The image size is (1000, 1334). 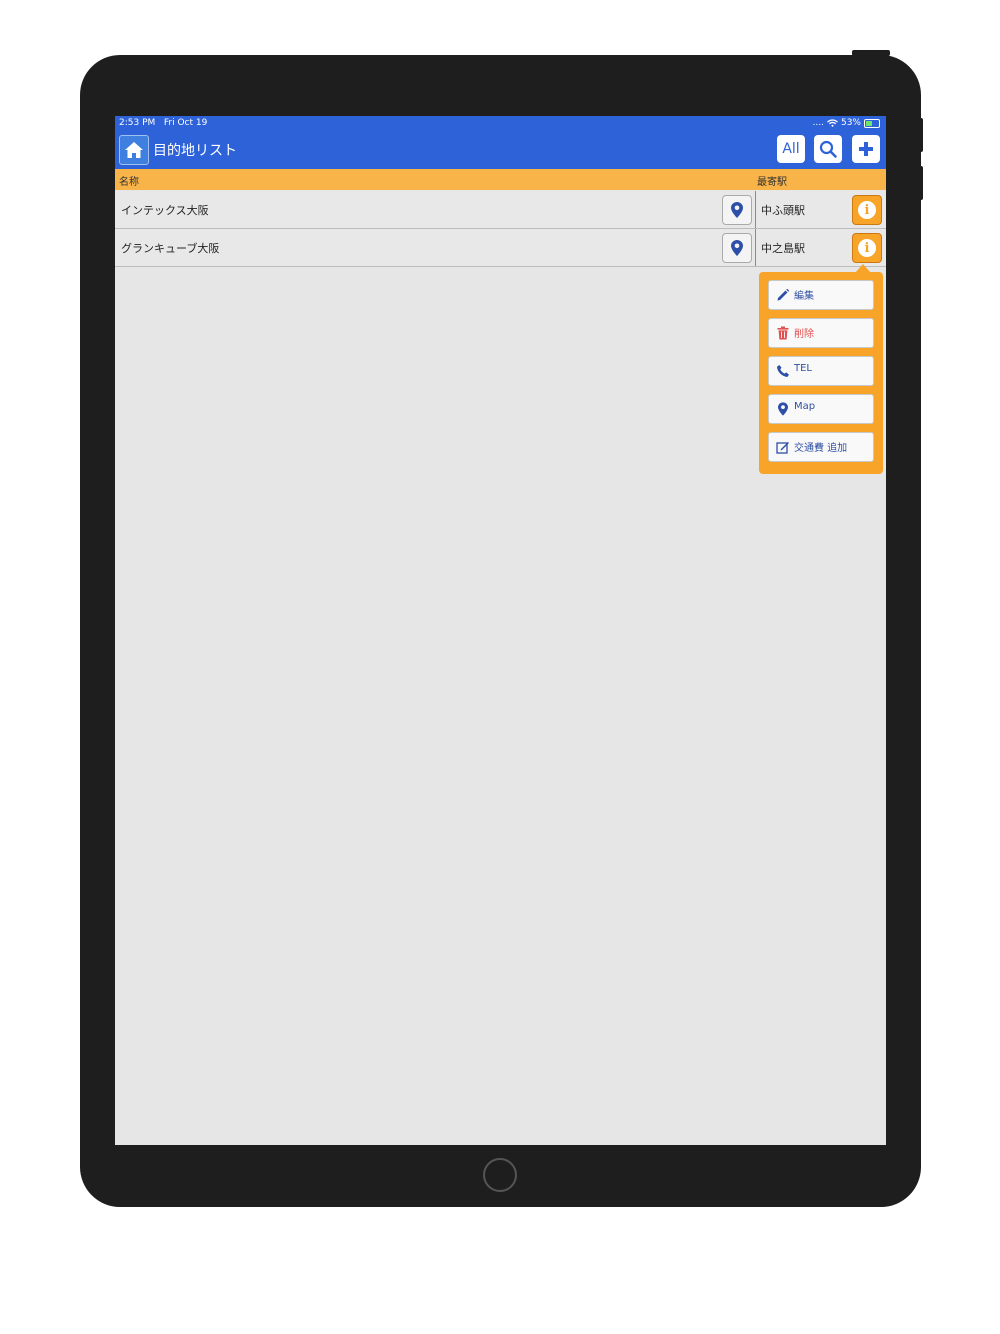 What do you see at coordinates (805, 406) in the screenshot?
I see `map-label: Map` at bounding box center [805, 406].